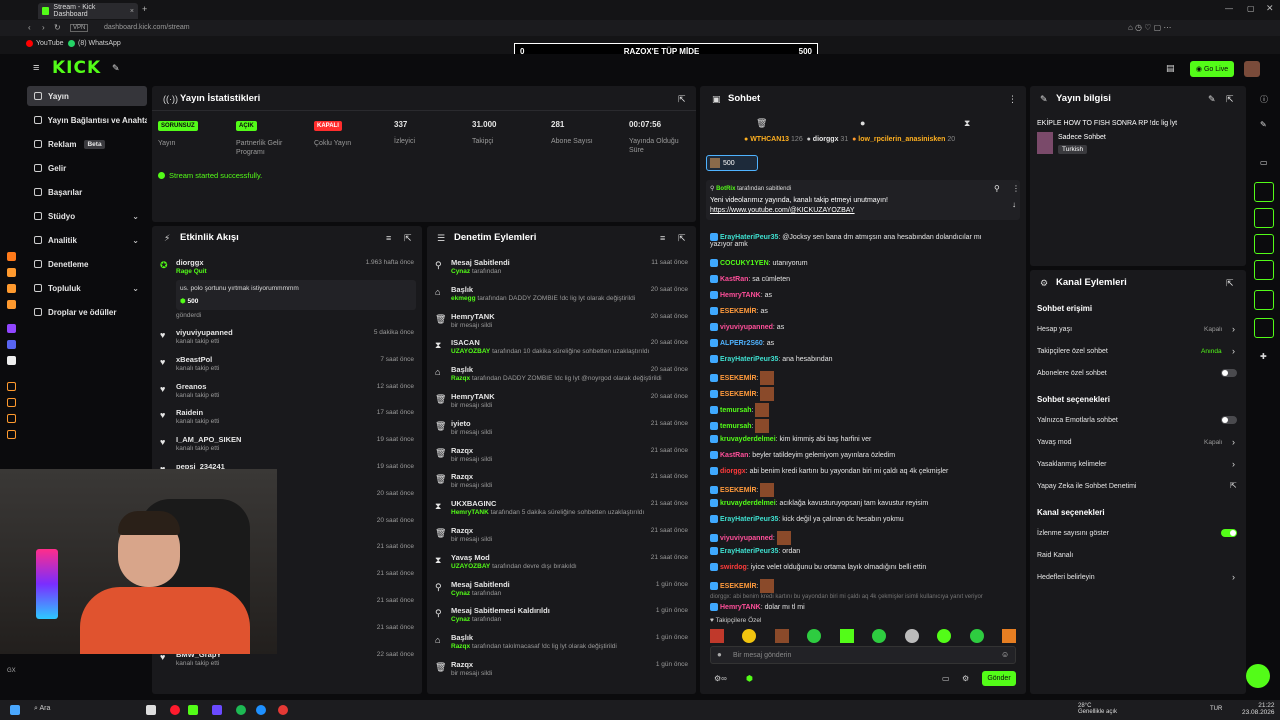 The width and height of the screenshot is (1280, 720). What do you see at coordinates (739, 311) in the screenshot?
I see `chat-message: ESEKEMİR: as` at bounding box center [739, 311].